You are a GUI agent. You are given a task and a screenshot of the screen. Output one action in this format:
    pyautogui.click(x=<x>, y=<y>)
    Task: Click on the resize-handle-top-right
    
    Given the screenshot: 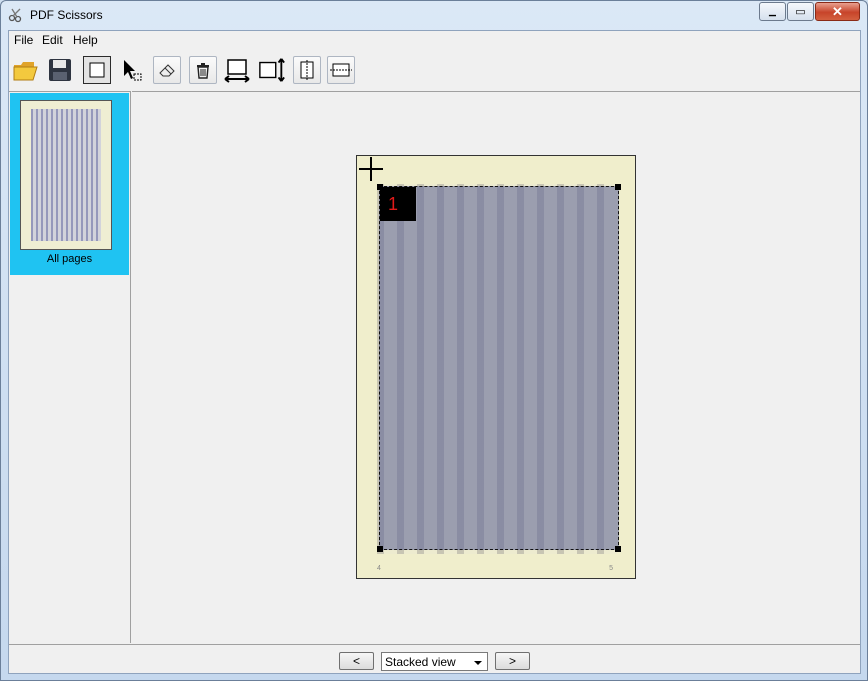 What is the action you would take?
    pyautogui.click(x=618, y=187)
    